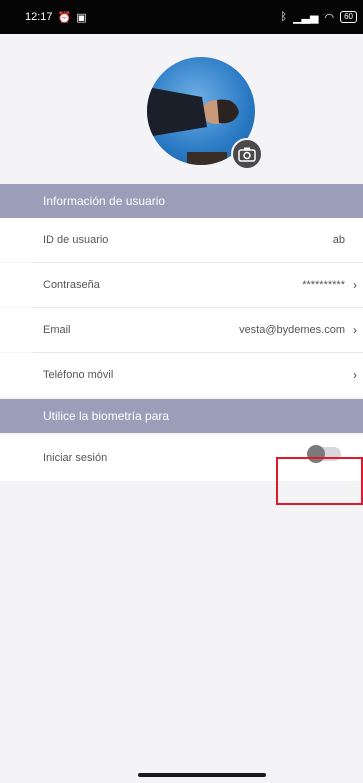  I want to click on alarm-icon: ⏰, so click(64, 17).